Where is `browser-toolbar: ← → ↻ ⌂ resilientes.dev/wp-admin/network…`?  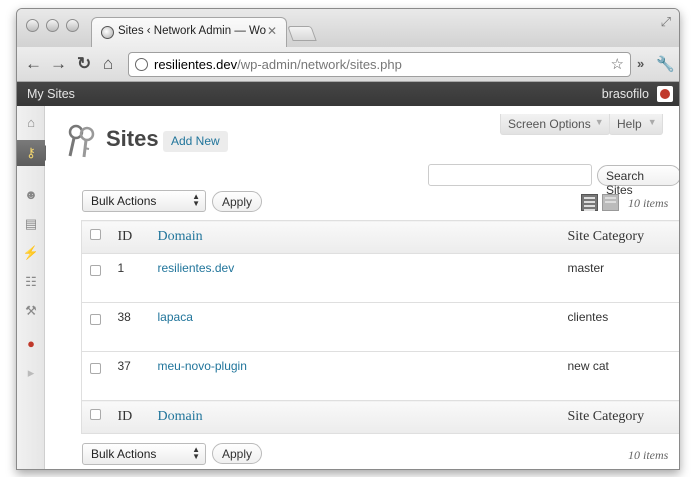 browser-toolbar: ← → ↻ ⌂ resilientes.dev/wp-admin/network… is located at coordinates (348, 64).